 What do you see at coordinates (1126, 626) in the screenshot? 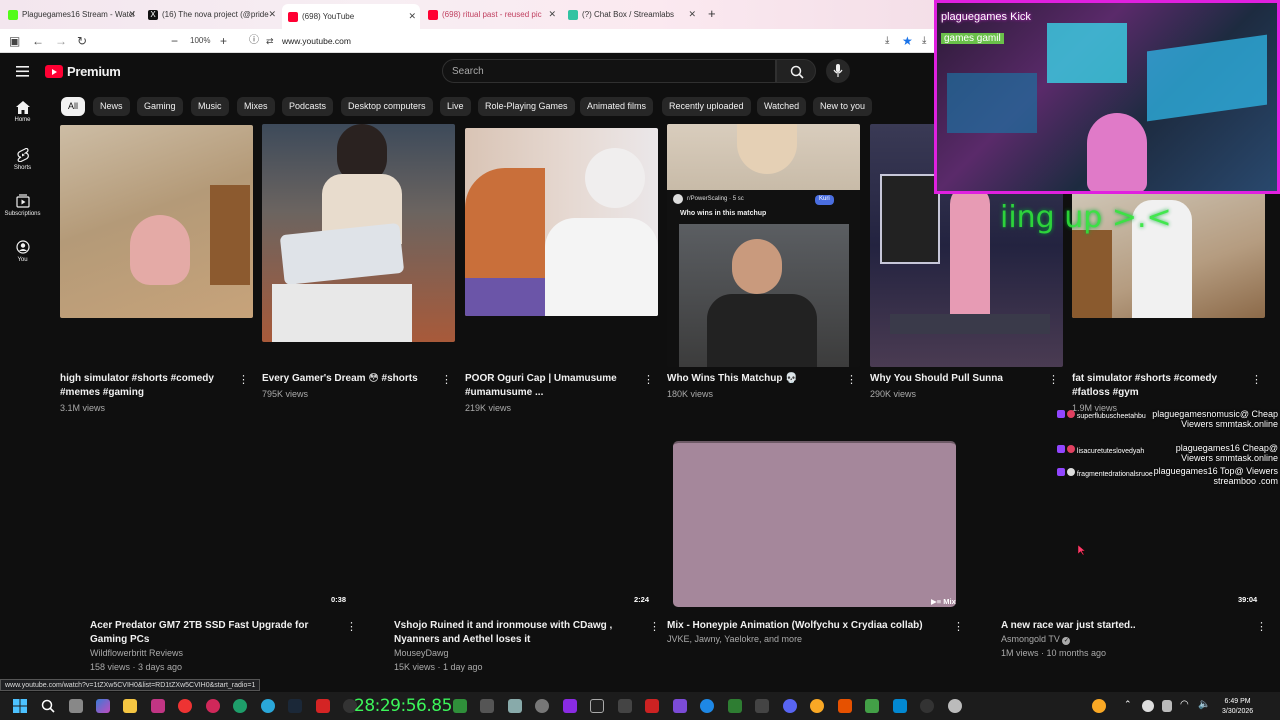
I see `video-title: A new race war just started..` at bounding box center [1126, 626].